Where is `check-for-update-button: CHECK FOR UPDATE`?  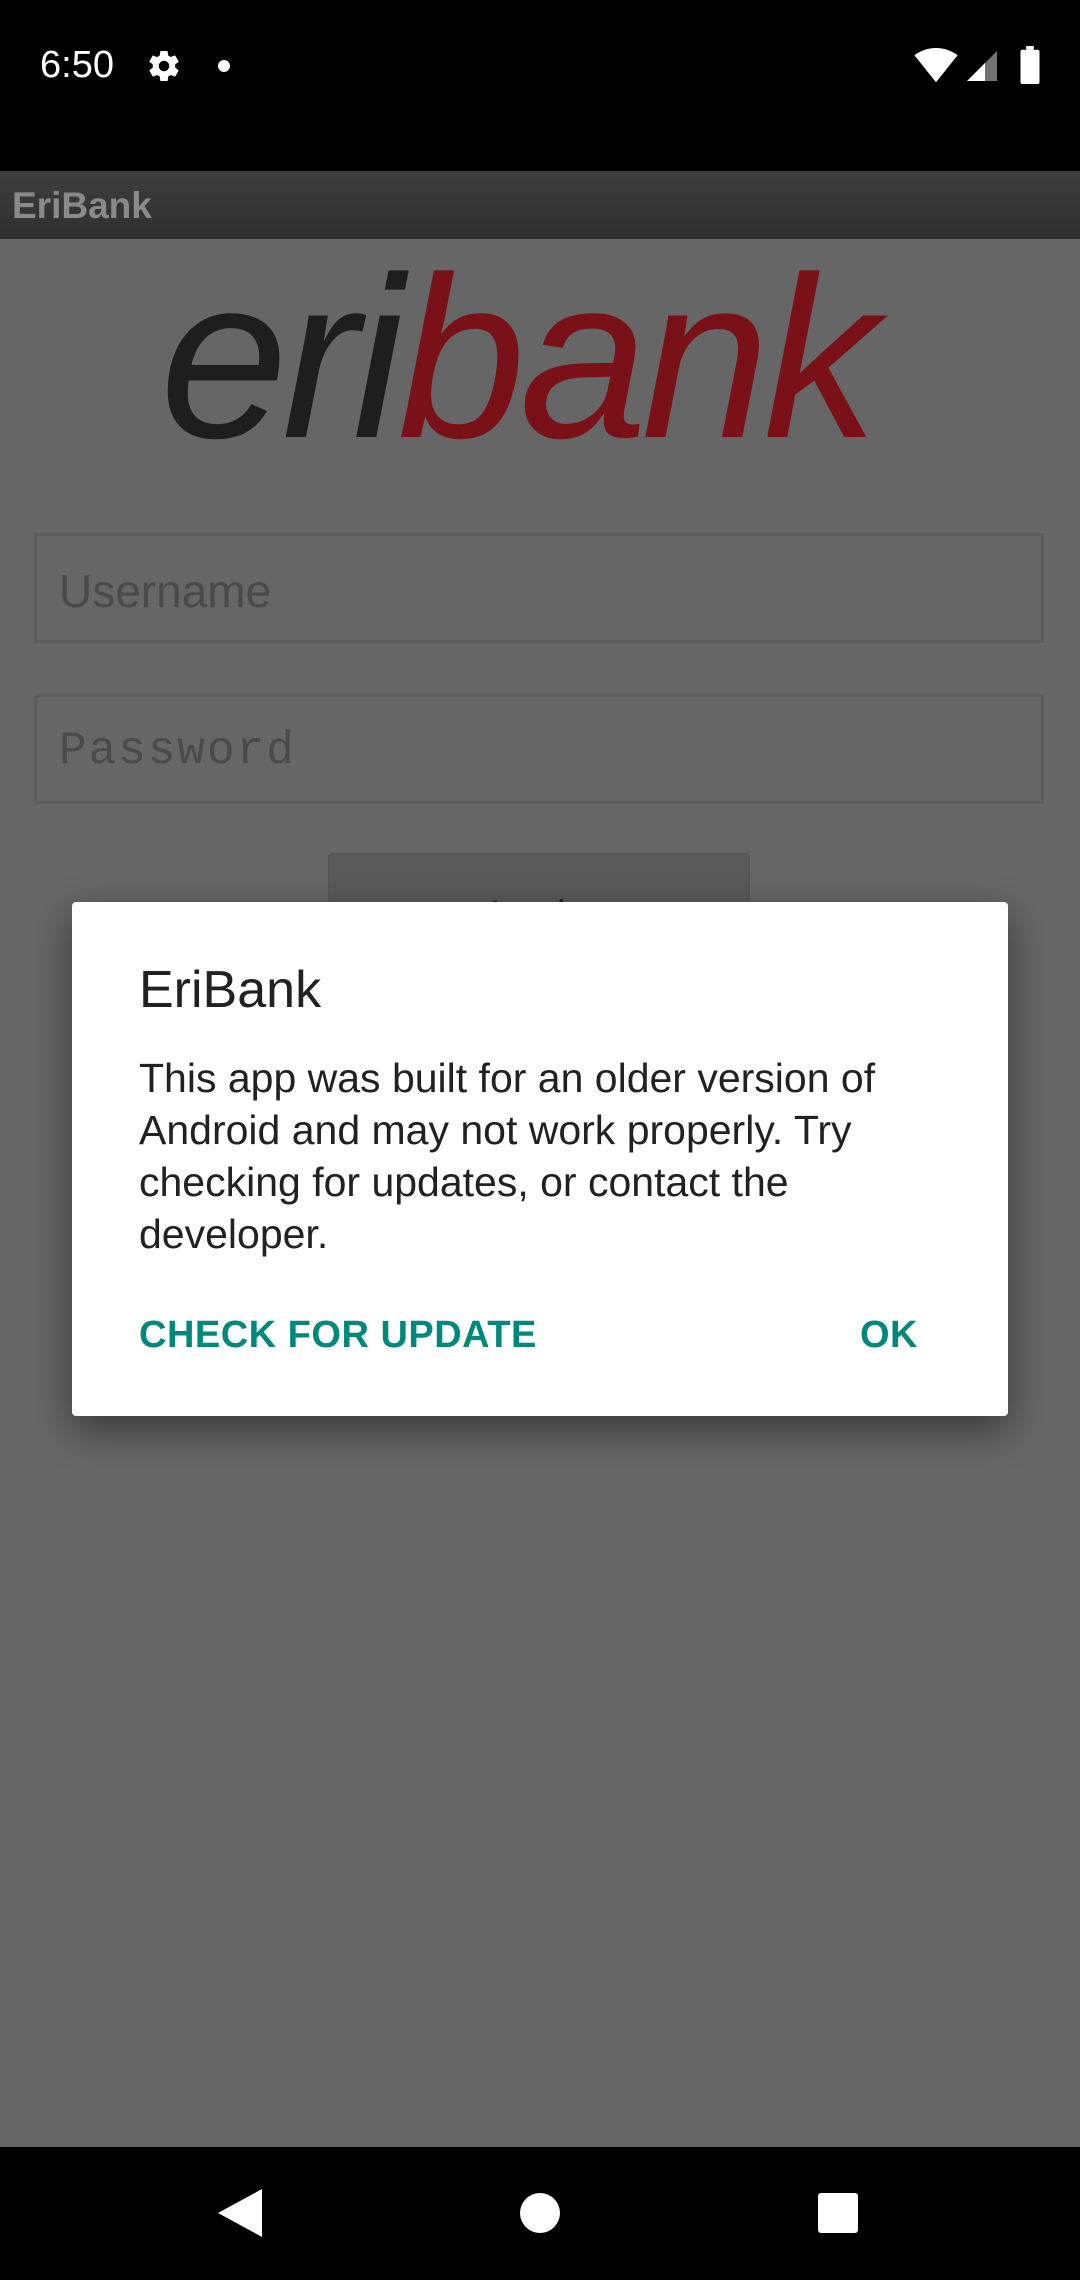 check-for-update-button: CHECK FOR UPDATE is located at coordinates (338, 1335).